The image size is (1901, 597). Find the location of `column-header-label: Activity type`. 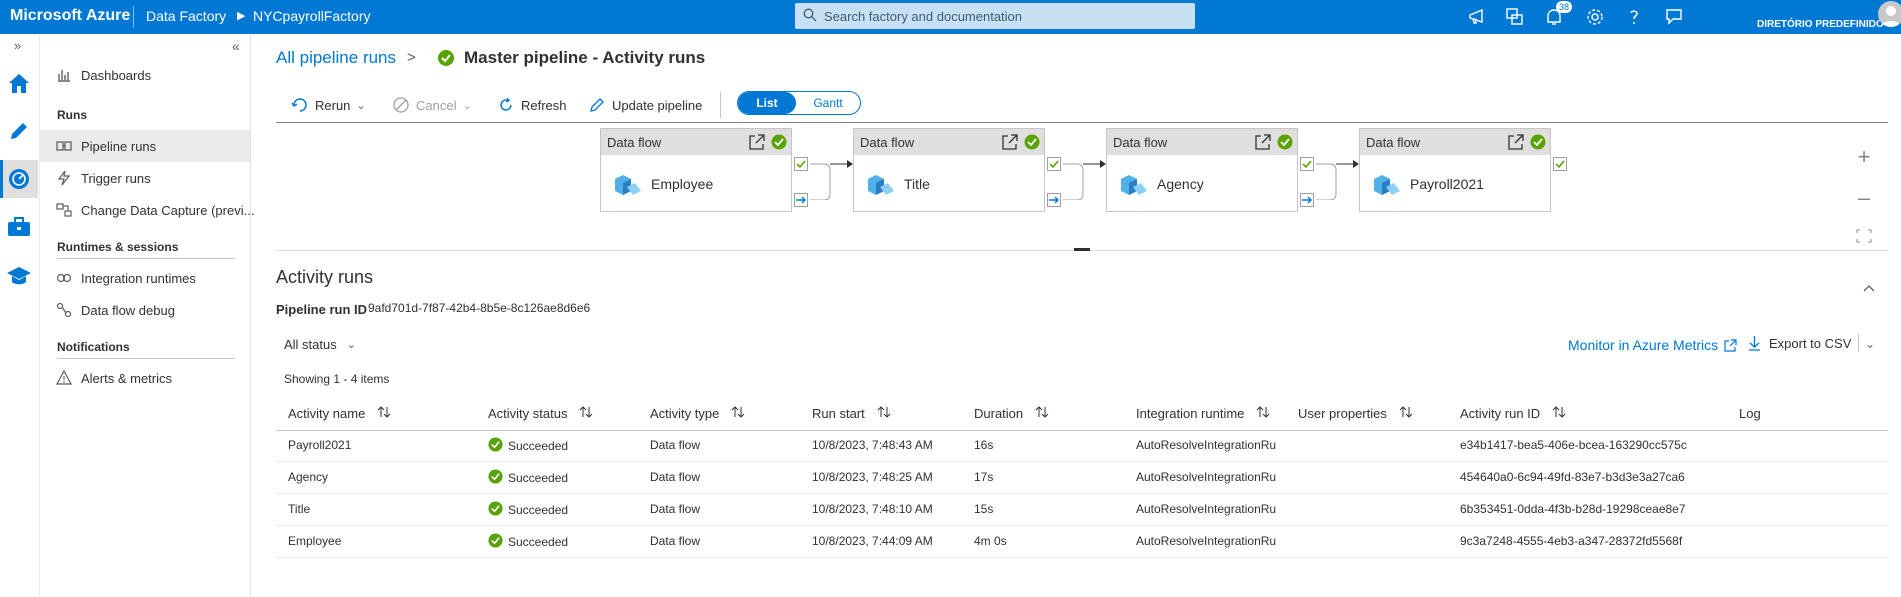

column-header-label: Activity type is located at coordinates (685, 413).